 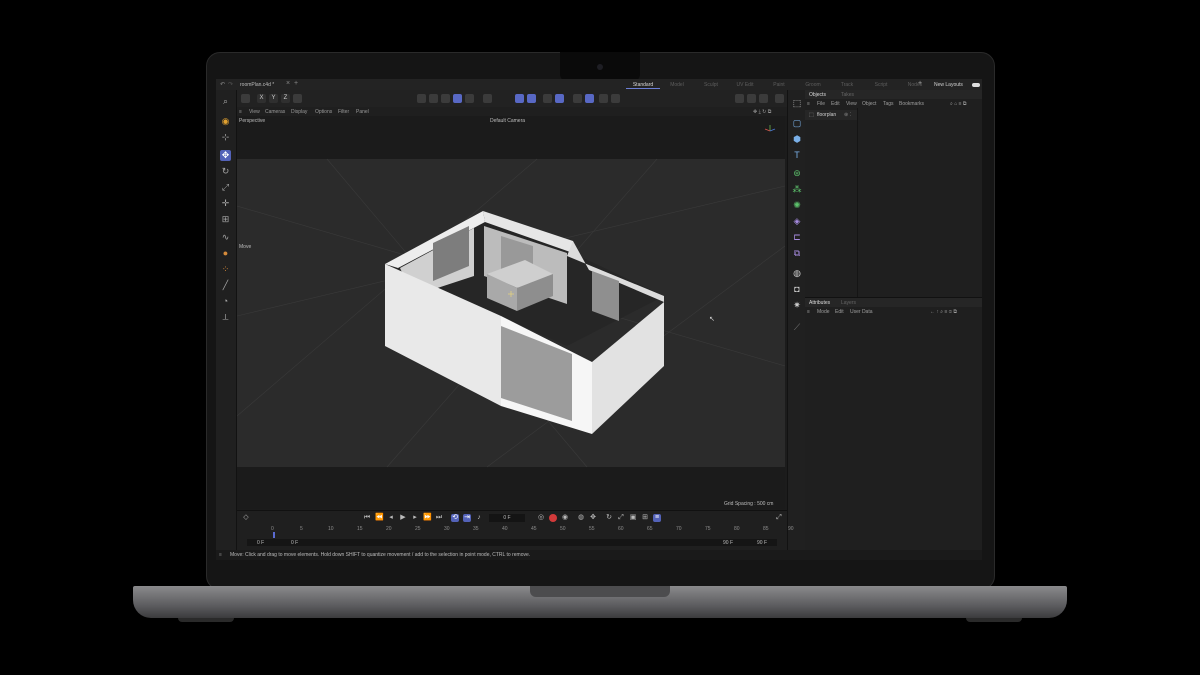 I want to click on viewport-menu-icon: ≡, so click(x=240, y=112).